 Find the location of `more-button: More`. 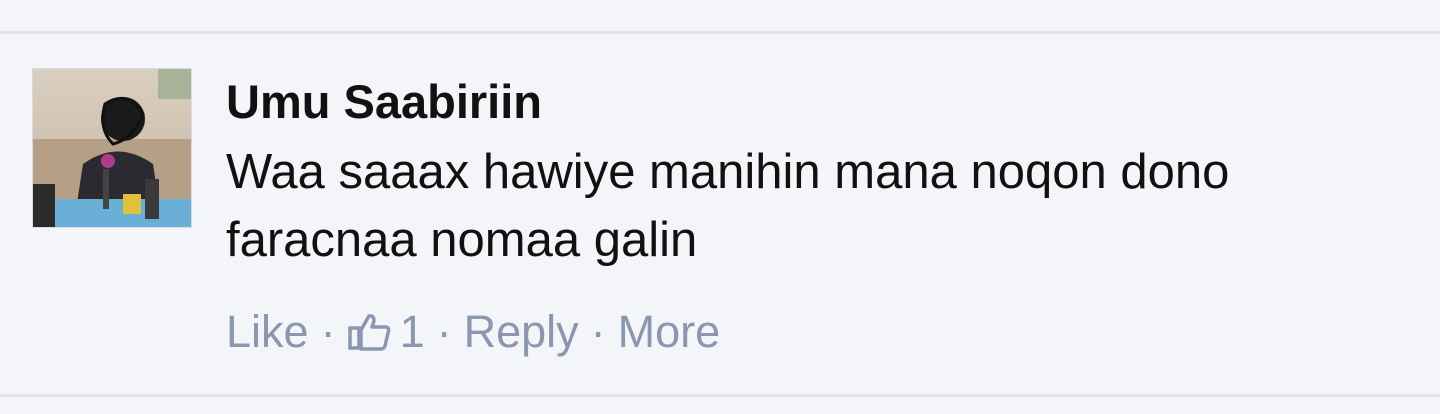

more-button: More is located at coordinates (669, 332).